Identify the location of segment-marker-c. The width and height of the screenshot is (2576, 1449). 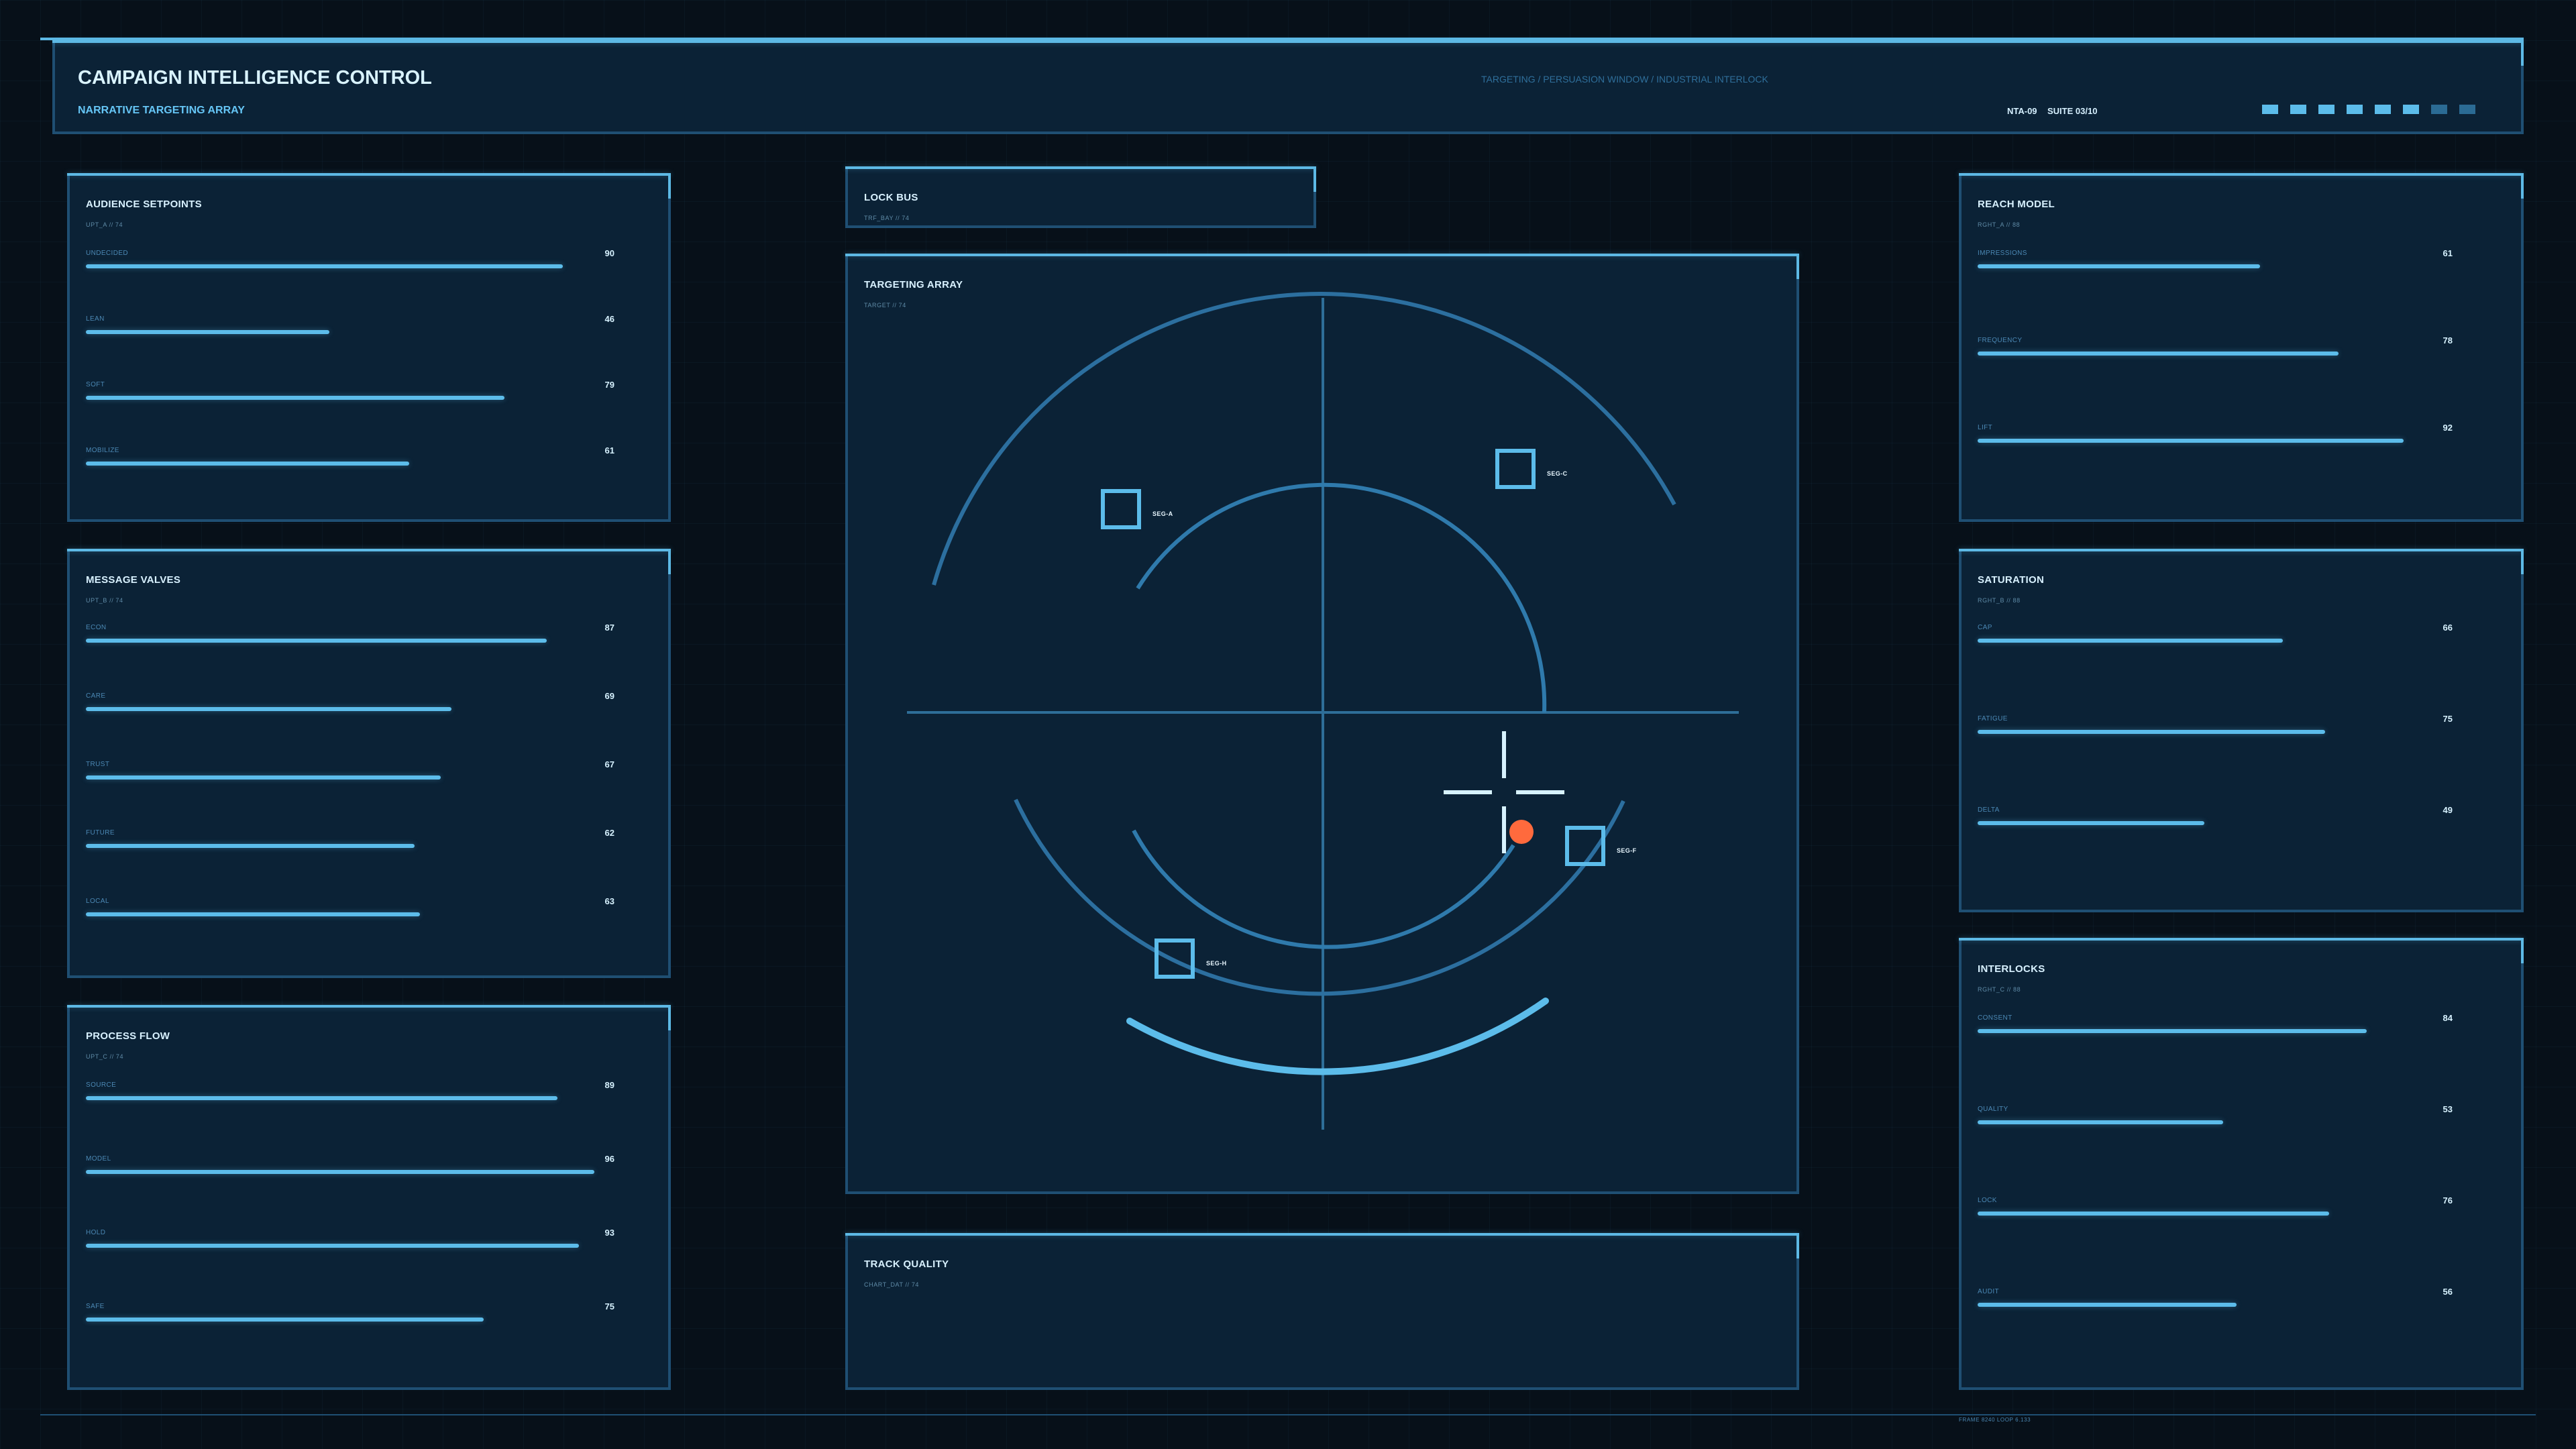
(1515, 469).